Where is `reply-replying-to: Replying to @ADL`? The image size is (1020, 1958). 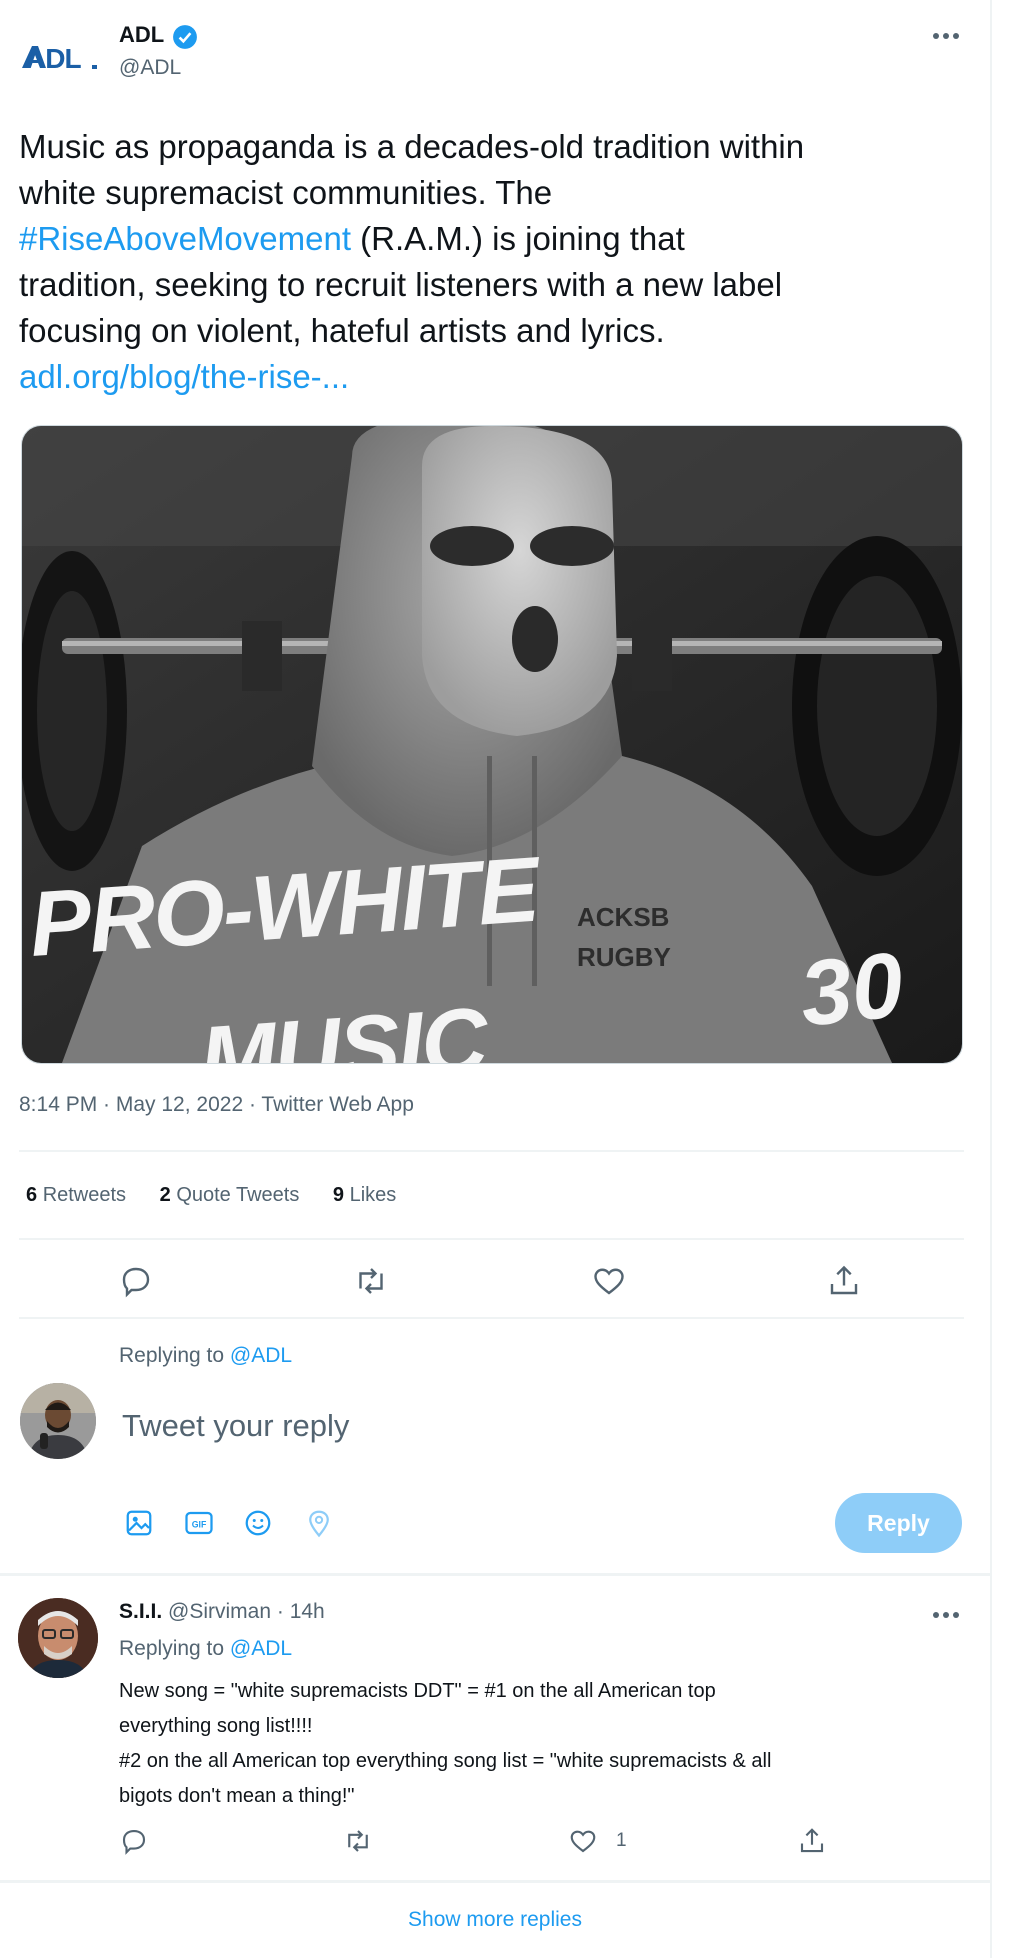
reply-replying-to: Replying to @ADL is located at coordinates (205, 1649).